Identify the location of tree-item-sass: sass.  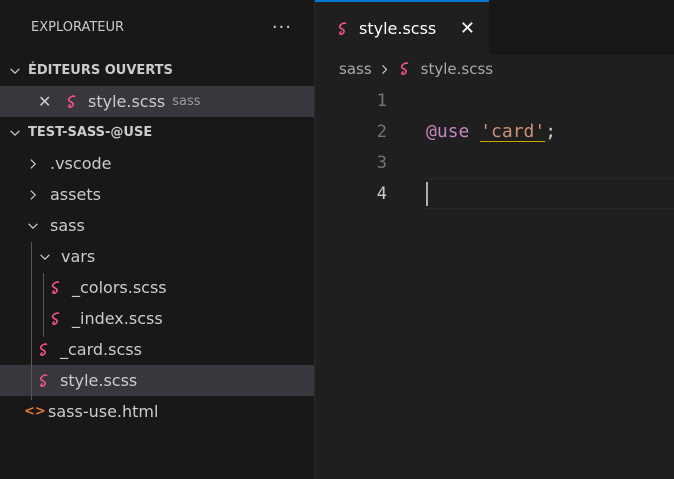
(157, 225).